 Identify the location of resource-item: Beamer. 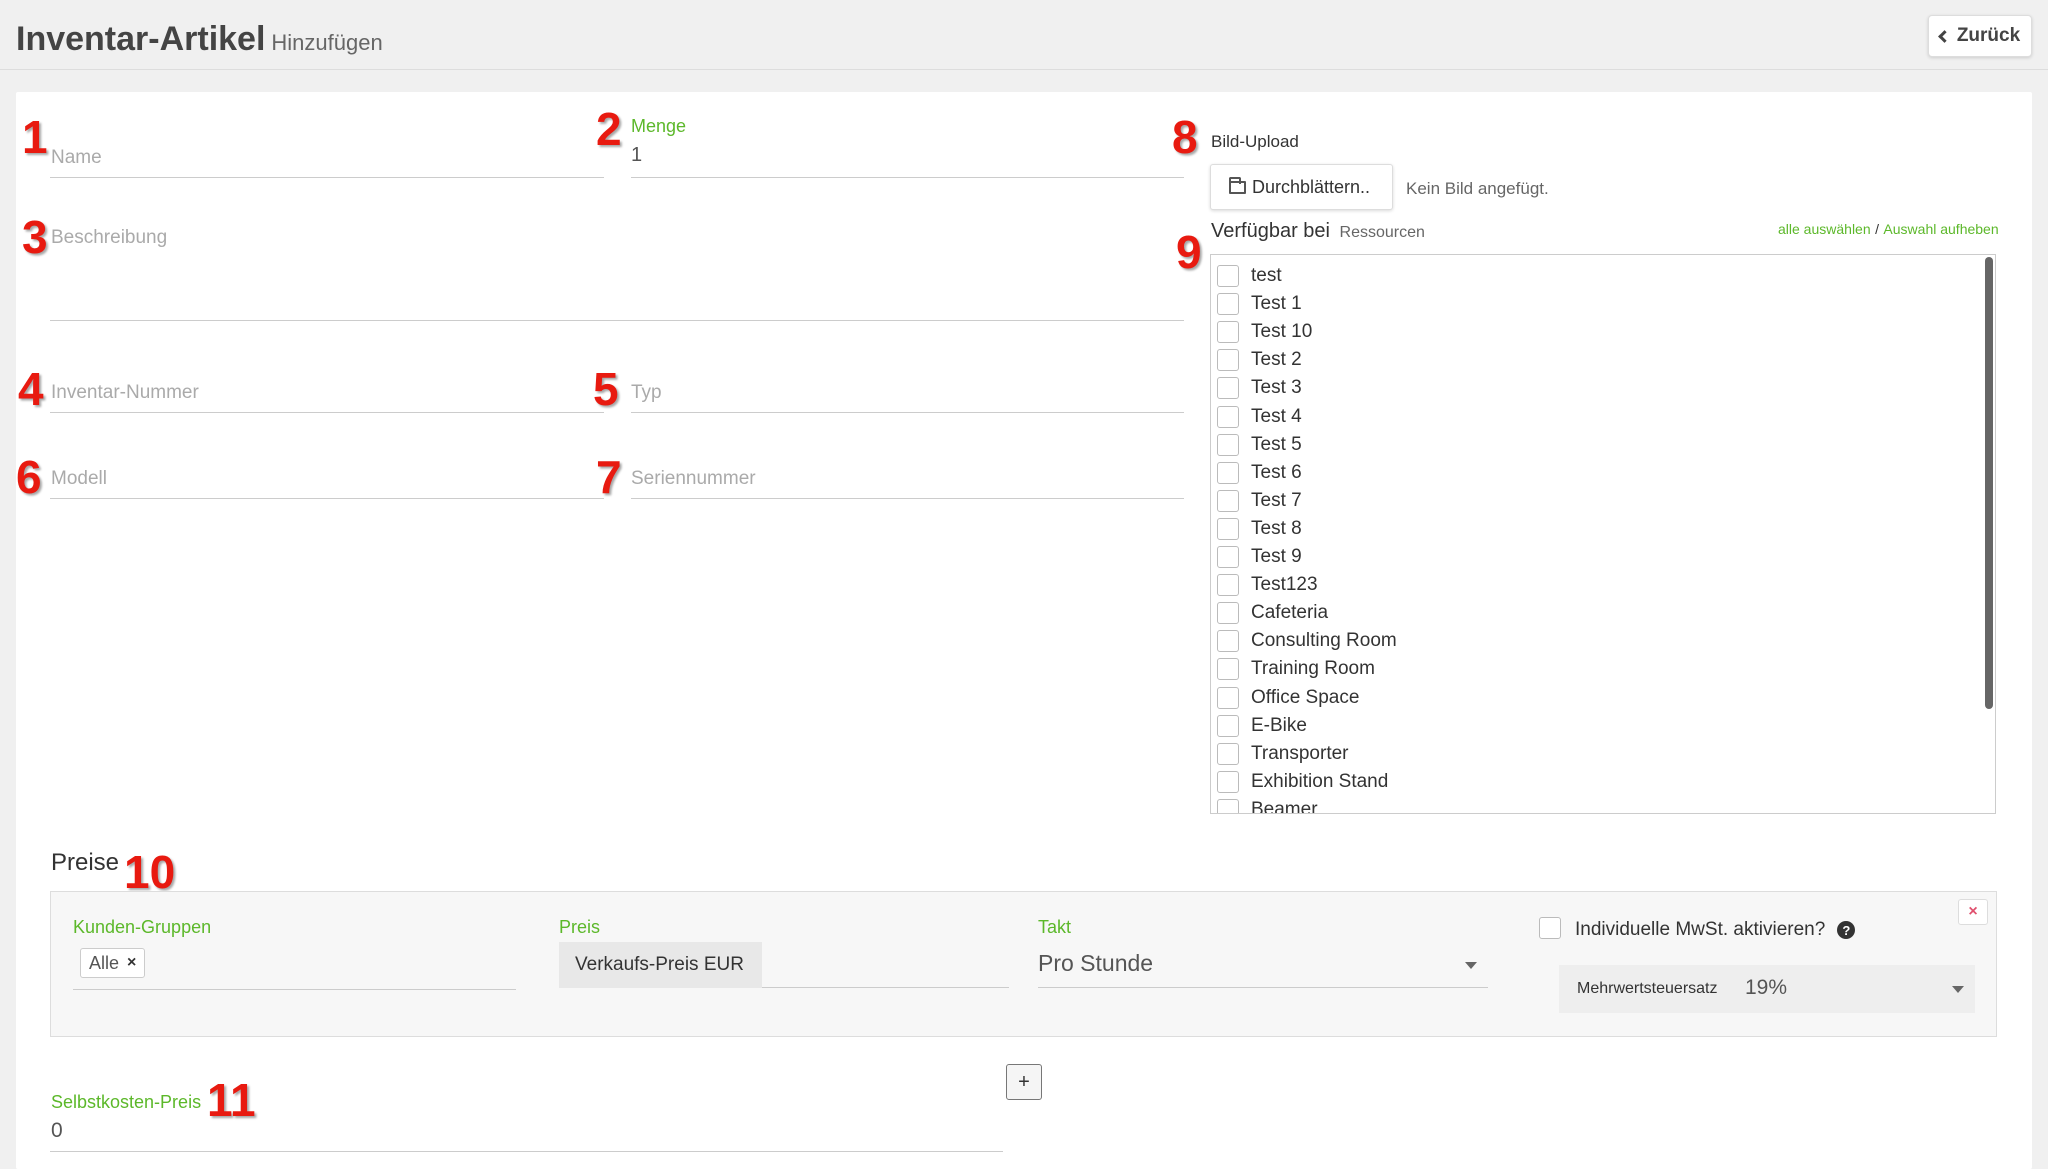
(1267, 806).